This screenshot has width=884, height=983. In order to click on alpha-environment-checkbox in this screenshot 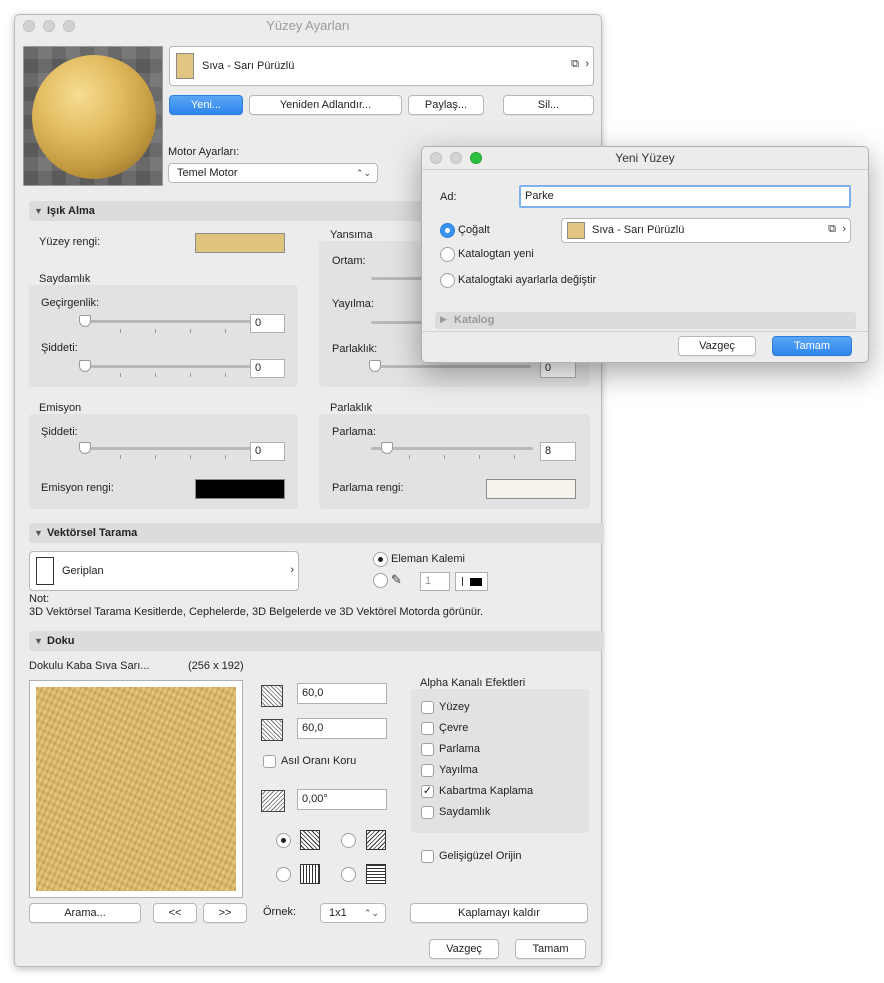, I will do `click(427, 728)`.